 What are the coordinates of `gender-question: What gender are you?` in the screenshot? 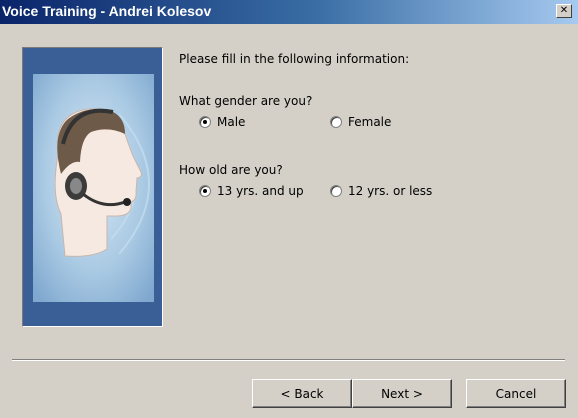 It's located at (246, 101).